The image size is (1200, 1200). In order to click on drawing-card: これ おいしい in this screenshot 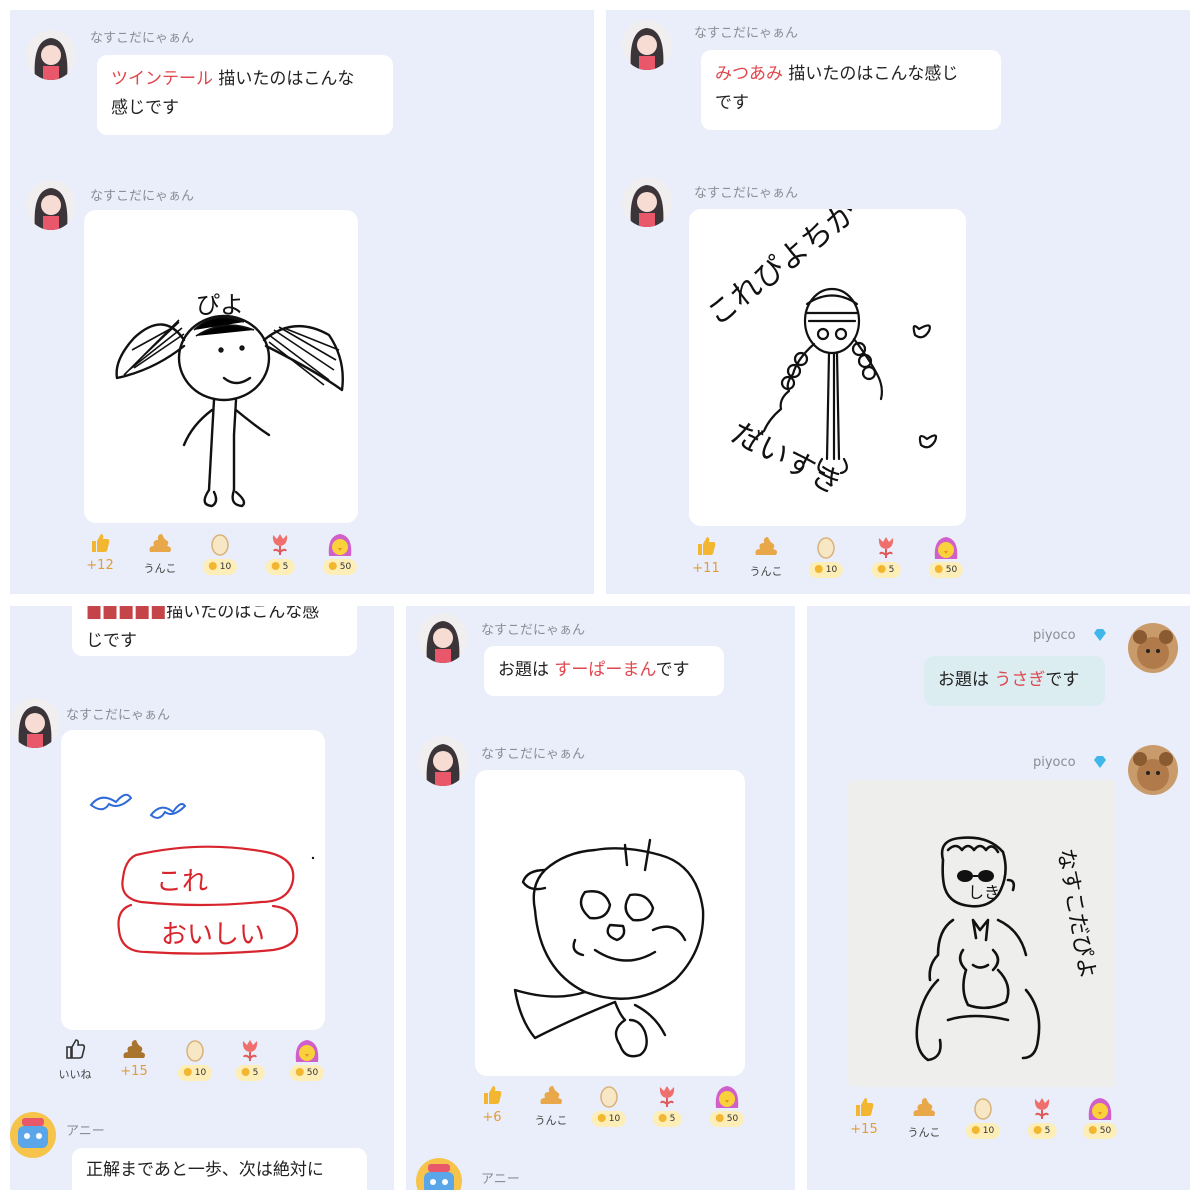, I will do `click(193, 880)`.